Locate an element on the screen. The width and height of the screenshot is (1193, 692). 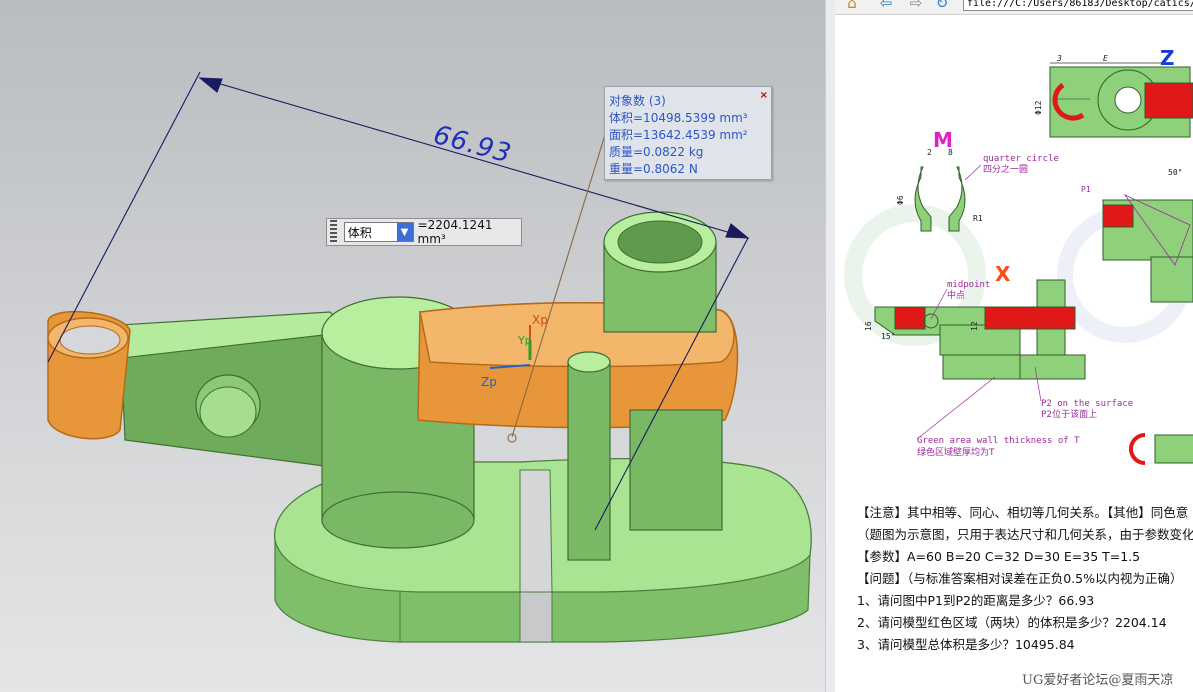
text-line-disclaimer: （题图为示意图，只用于表达尺寸和几何关系，由于参数变化 is located at coordinates (1025, 534).